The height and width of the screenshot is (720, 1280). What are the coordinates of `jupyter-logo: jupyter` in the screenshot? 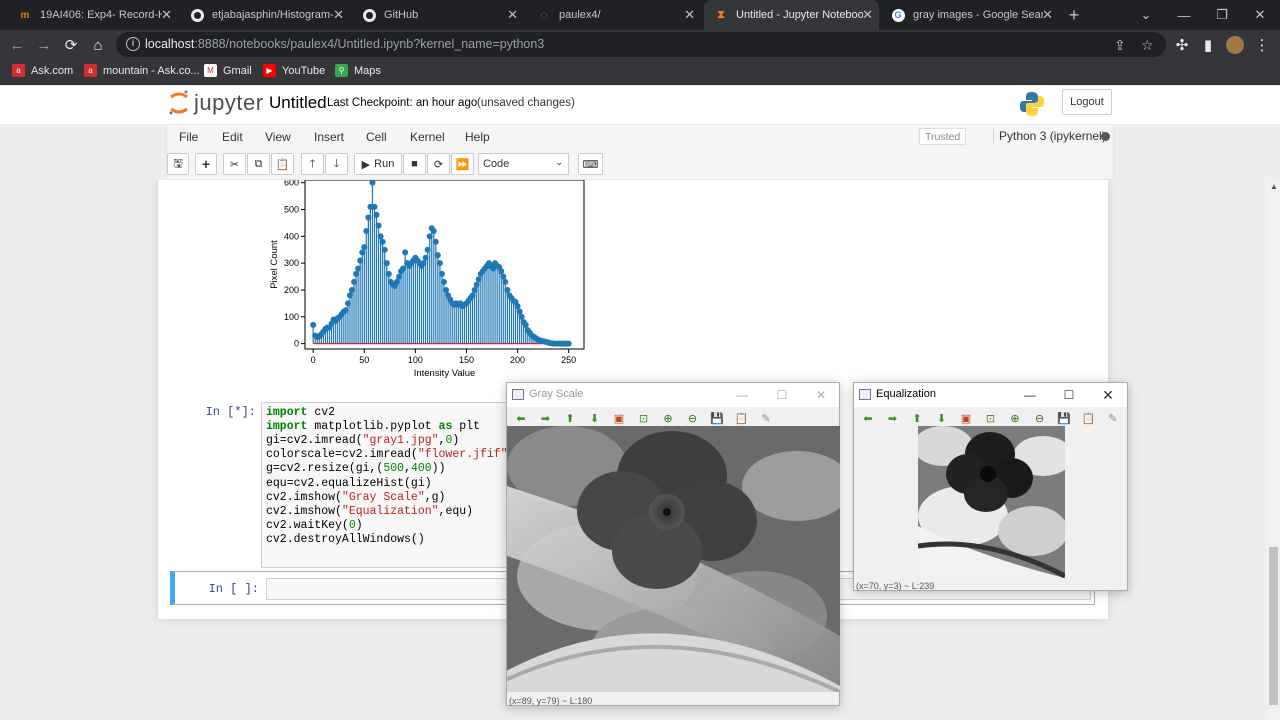 It's located at (216, 103).